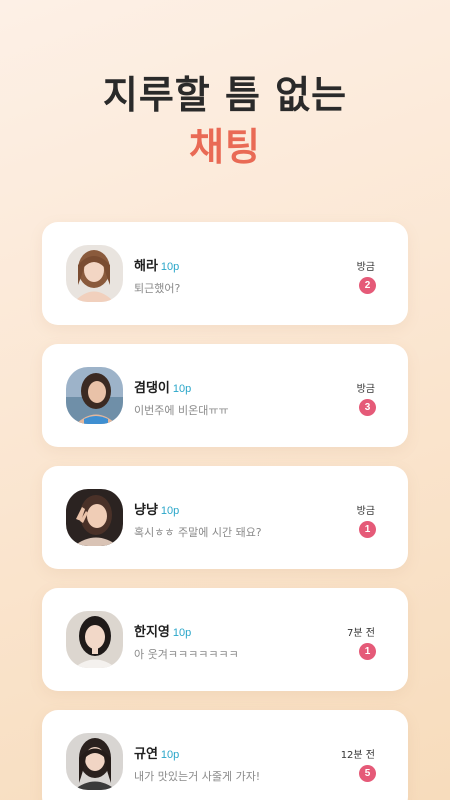 The width and height of the screenshot is (450, 800). I want to click on last-message: 내가 맛있는거 사줄게 가자!, so click(197, 776).